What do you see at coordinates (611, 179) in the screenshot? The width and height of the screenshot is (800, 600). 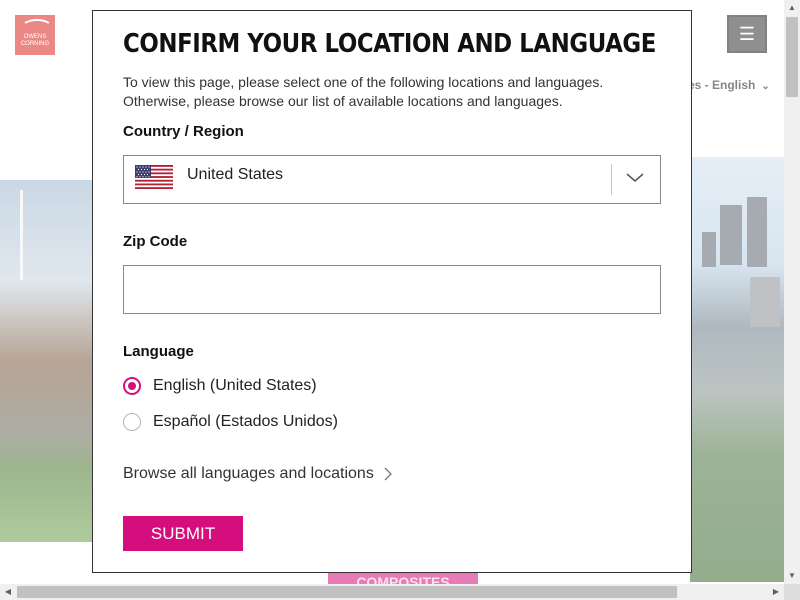 I see `select-divider` at bounding box center [611, 179].